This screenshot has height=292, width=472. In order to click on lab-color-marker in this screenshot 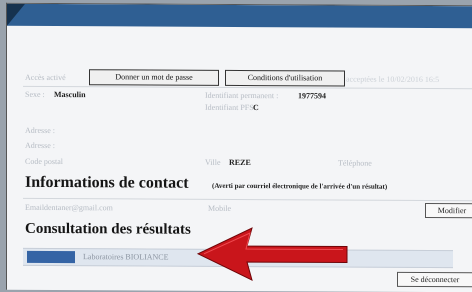, I will do `click(51, 257)`.